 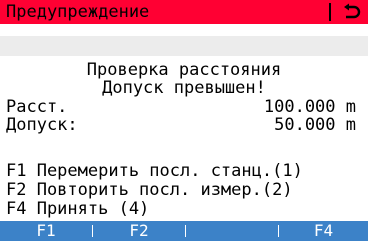 What do you see at coordinates (184, 88) in the screenshot?
I see `message-line-2: Допуск превышен!` at bounding box center [184, 88].